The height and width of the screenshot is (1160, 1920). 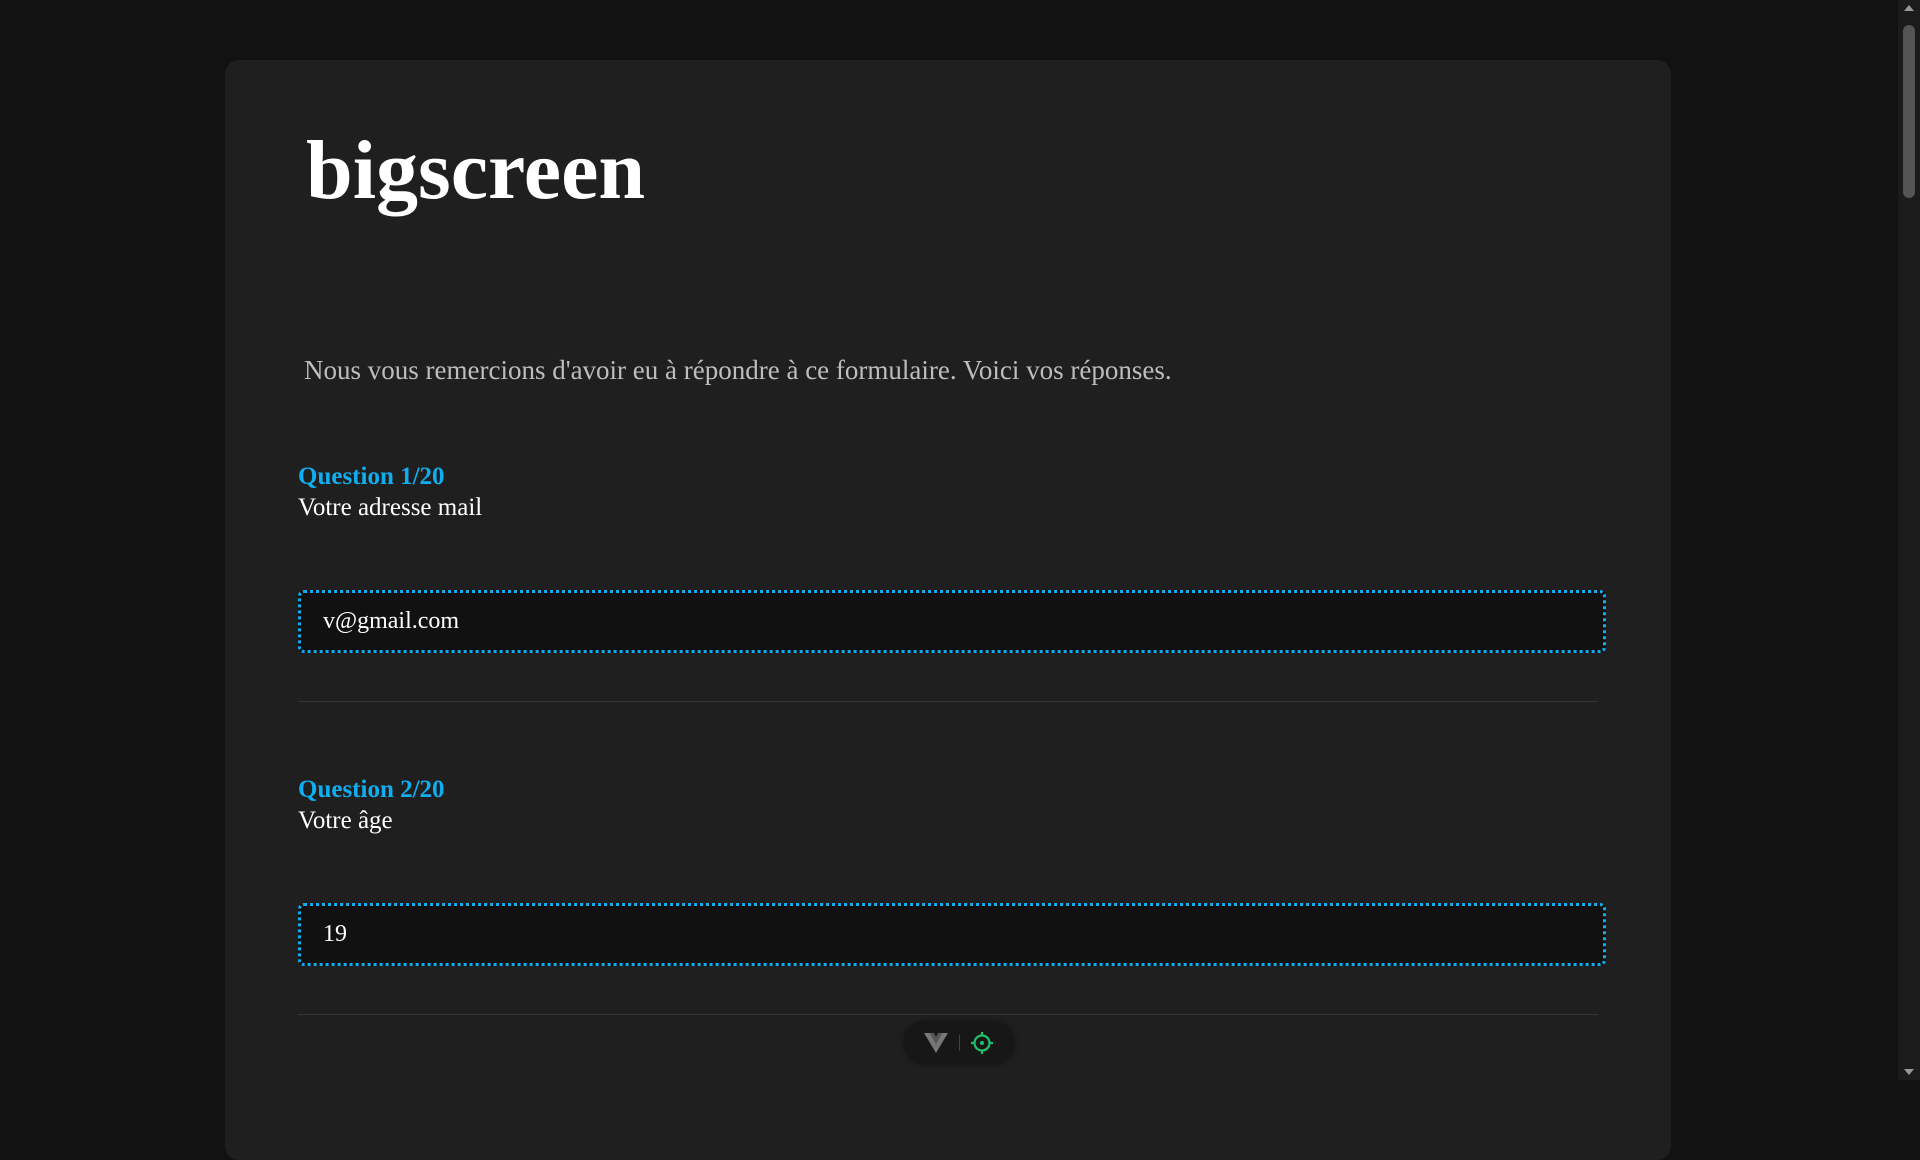 What do you see at coordinates (1909, 540) in the screenshot?
I see `scrollbar` at bounding box center [1909, 540].